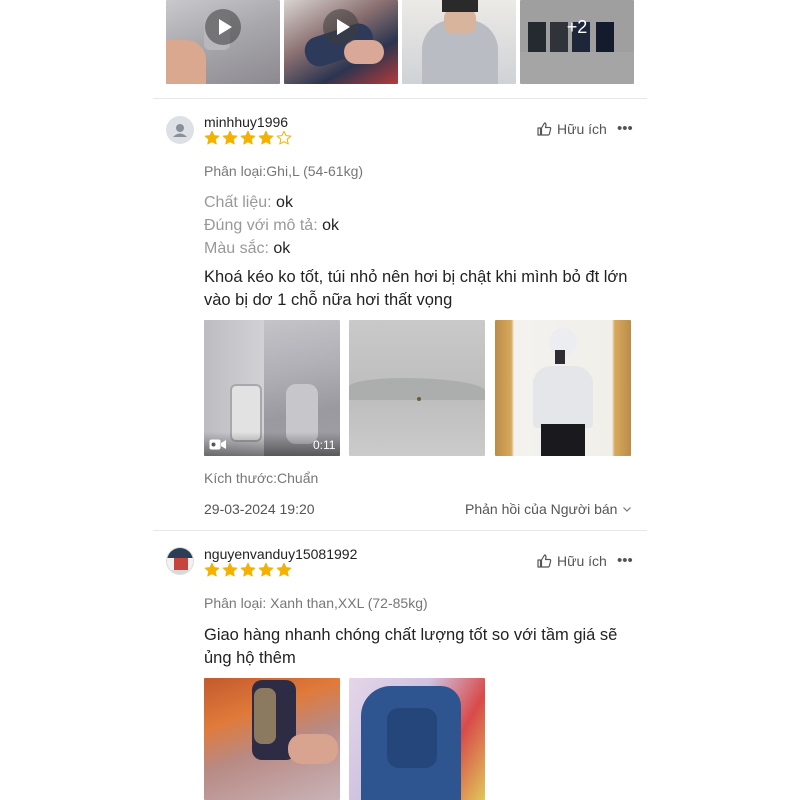  What do you see at coordinates (246, 122) in the screenshot?
I see `reviewer-username: minhhuy1996` at bounding box center [246, 122].